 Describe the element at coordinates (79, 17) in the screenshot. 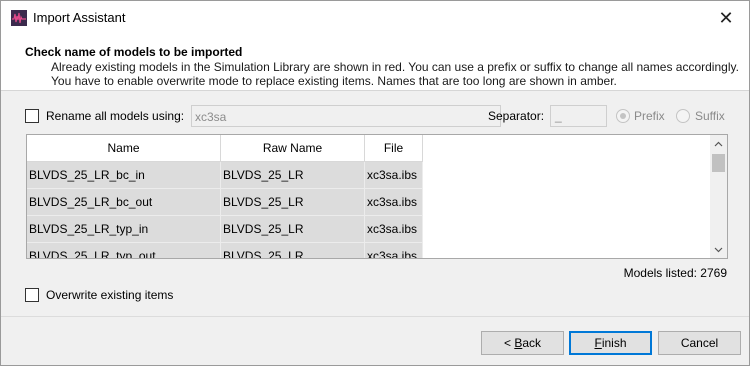

I see `window-title: Import Assistant` at that location.